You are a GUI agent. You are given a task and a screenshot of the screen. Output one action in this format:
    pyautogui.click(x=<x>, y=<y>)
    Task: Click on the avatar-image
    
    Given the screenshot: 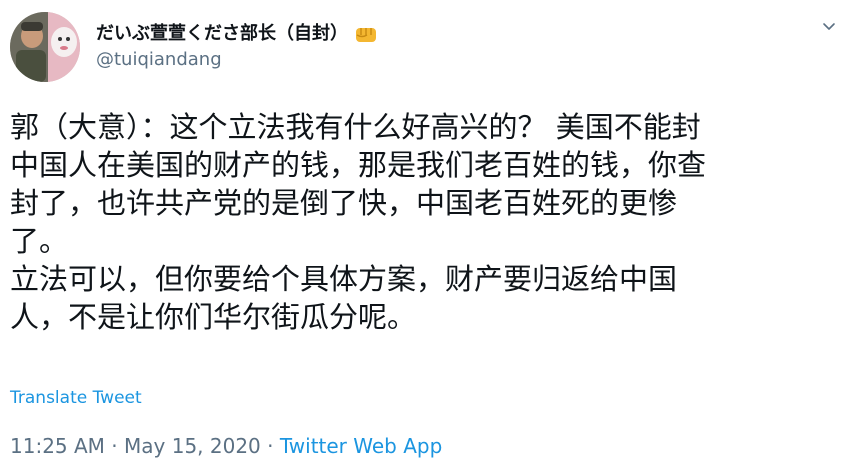 What is the action you would take?
    pyautogui.click(x=45, y=47)
    